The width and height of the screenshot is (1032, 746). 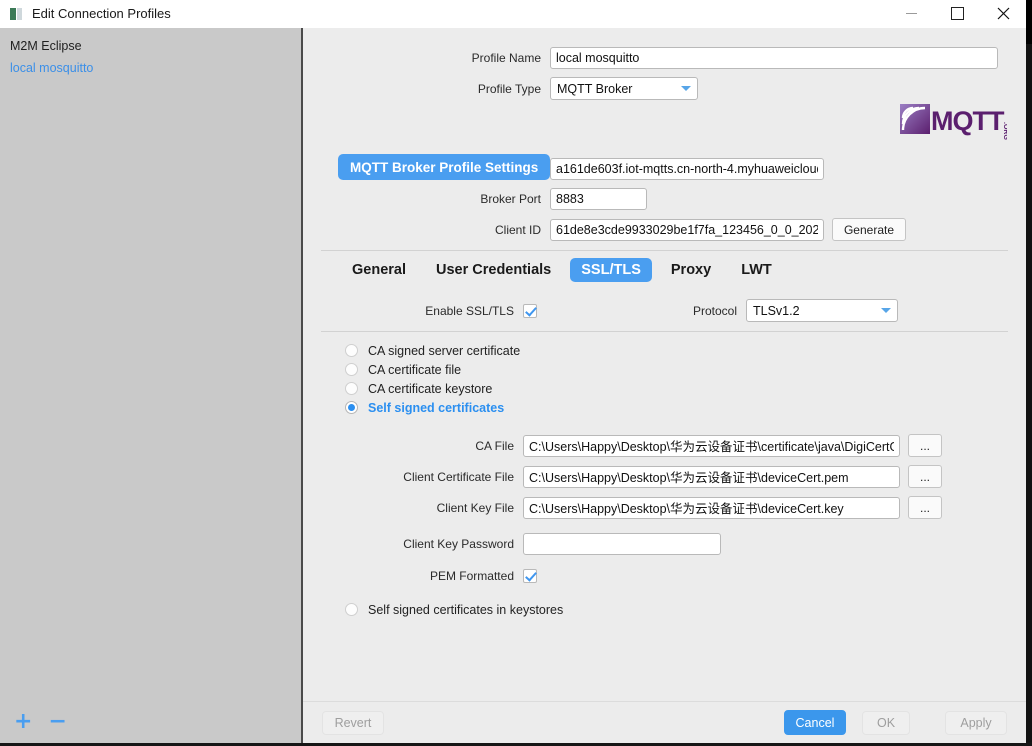 I want to click on app-icon, so click(x=17, y=14).